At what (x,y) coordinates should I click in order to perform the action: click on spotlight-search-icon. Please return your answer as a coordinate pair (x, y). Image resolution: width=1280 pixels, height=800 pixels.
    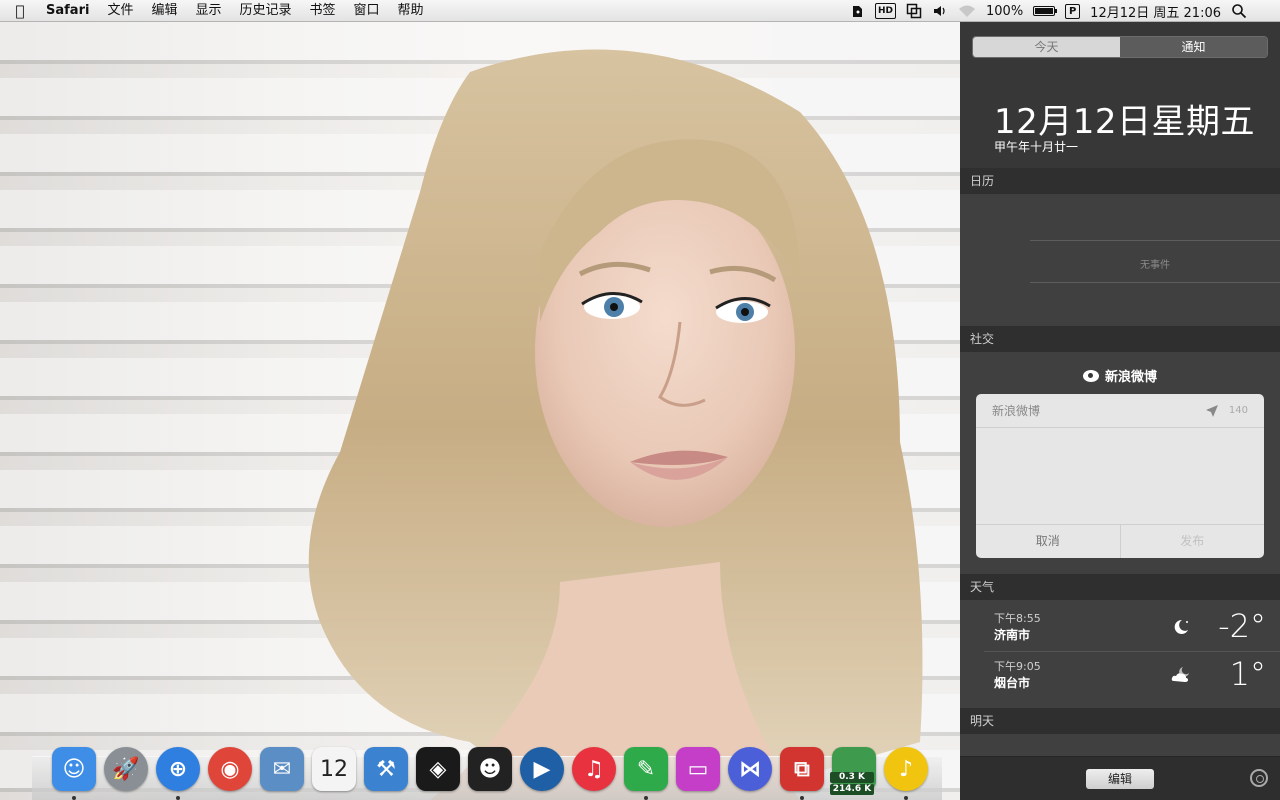
    Looking at the image, I should click on (1239, 11).